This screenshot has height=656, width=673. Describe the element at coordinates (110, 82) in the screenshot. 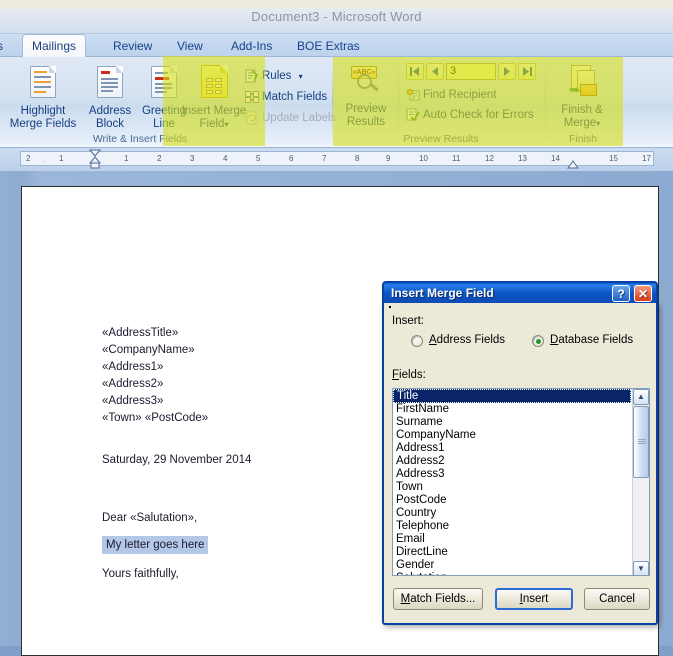

I see `address-block-icon` at that location.